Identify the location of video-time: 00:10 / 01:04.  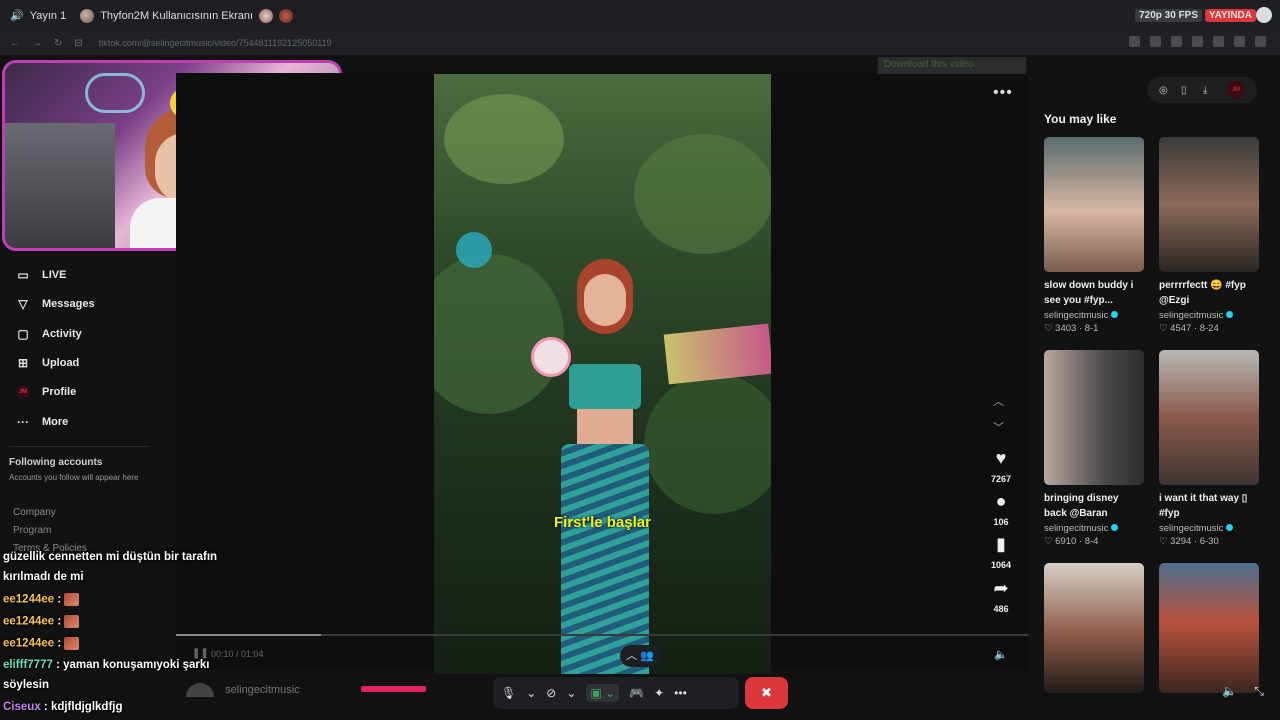
(237, 654).